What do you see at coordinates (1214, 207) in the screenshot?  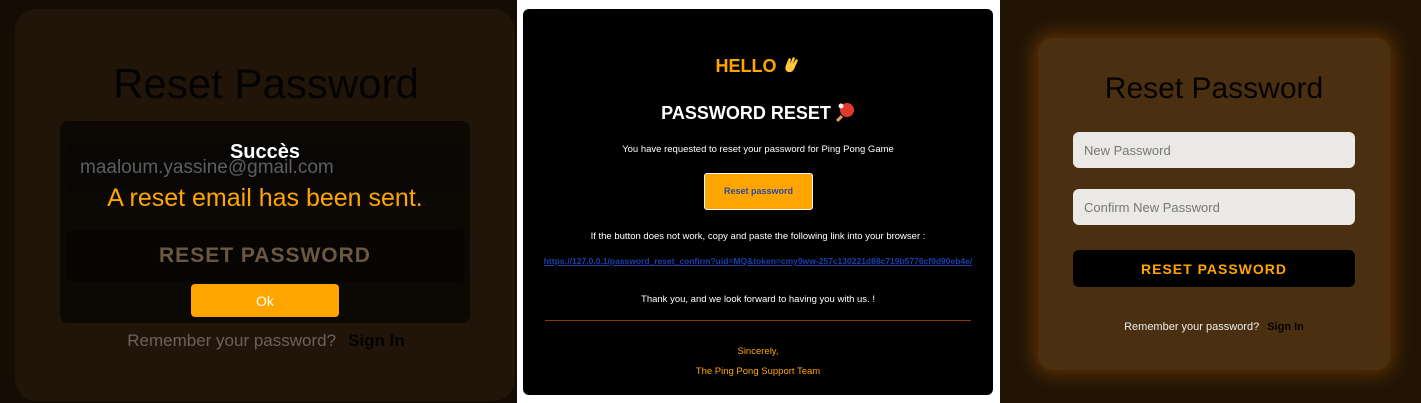 I see `confirm-password-input` at bounding box center [1214, 207].